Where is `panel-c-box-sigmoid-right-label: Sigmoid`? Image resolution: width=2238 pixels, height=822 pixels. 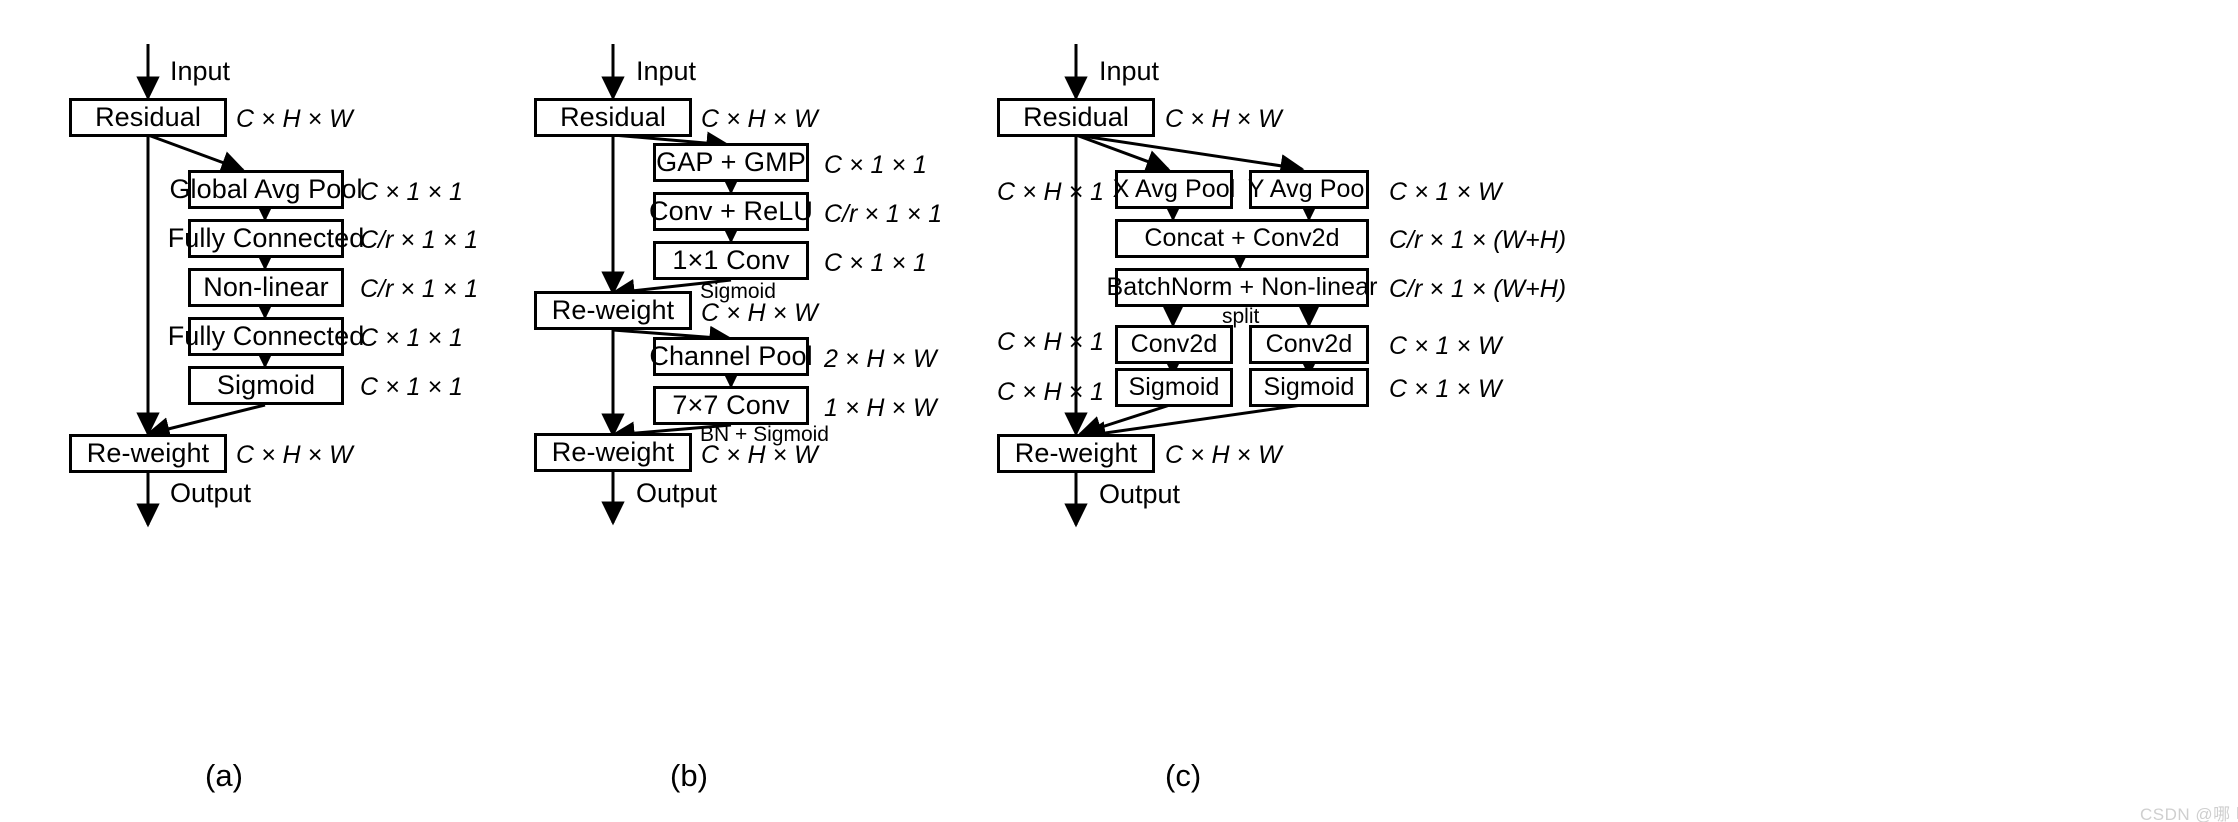 panel-c-box-sigmoid-right-label: Sigmoid is located at coordinates (1309, 387).